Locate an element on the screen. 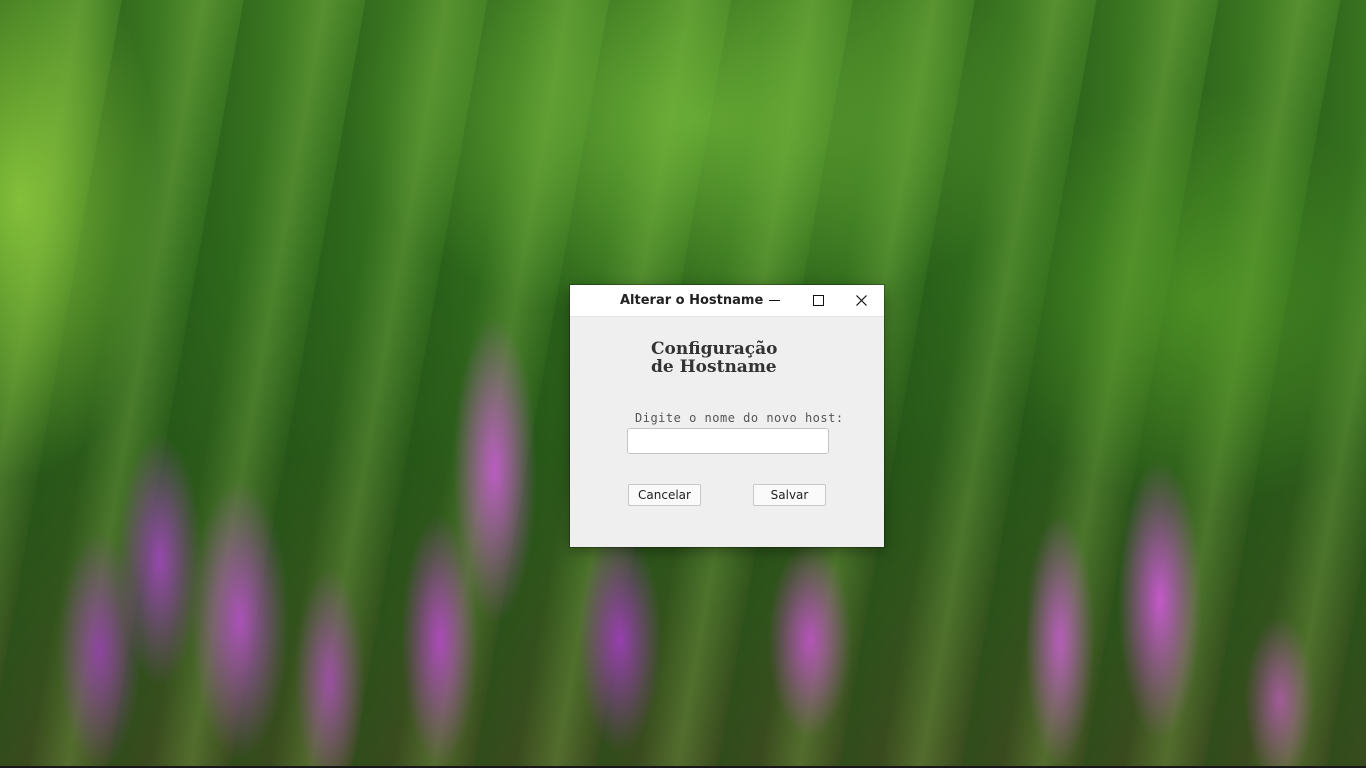 The width and height of the screenshot is (1366, 768). cancel-button: Cancelar is located at coordinates (664, 495).